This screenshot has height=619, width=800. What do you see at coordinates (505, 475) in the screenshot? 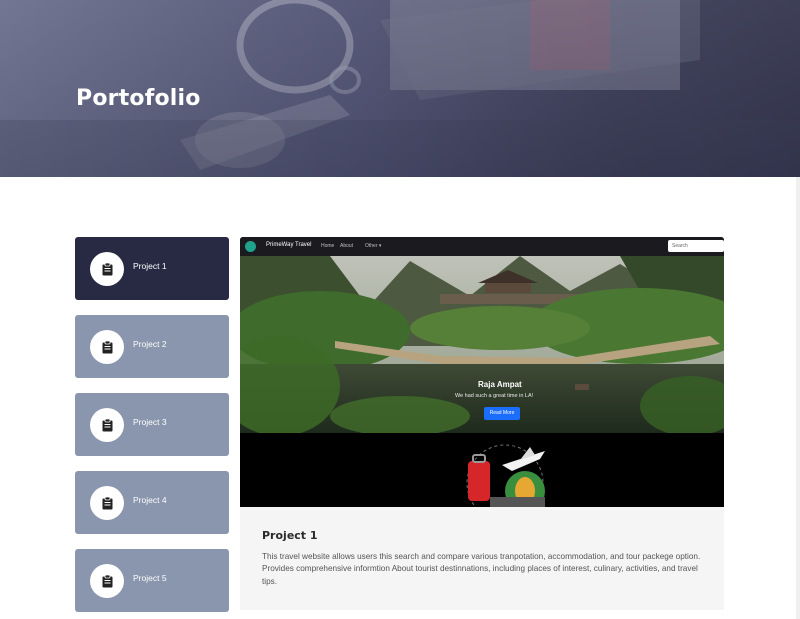
I see `travel-illustration` at bounding box center [505, 475].